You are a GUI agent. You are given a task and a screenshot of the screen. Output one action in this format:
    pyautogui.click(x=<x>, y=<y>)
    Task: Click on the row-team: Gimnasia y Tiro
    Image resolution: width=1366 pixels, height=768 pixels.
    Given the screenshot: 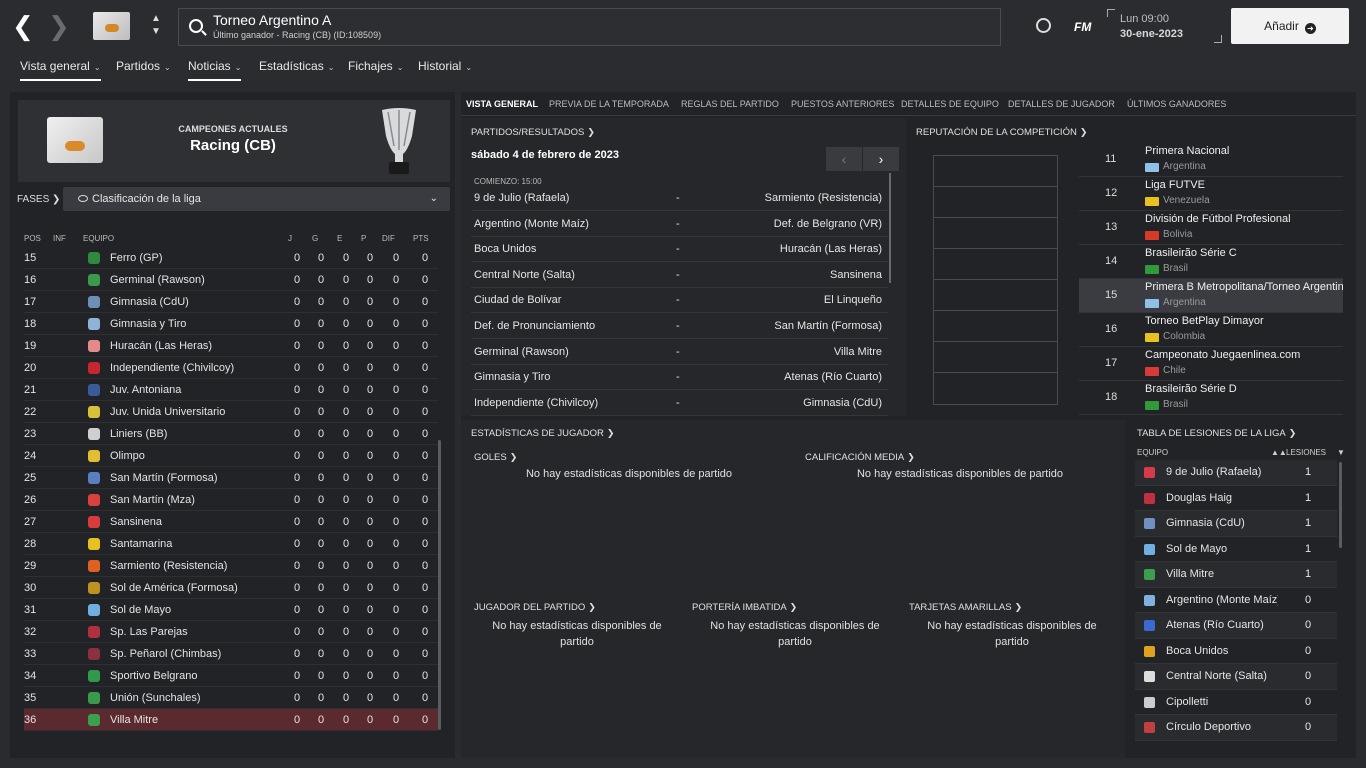 What is the action you would take?
    pyautogui.click(x=148, y=324)
    